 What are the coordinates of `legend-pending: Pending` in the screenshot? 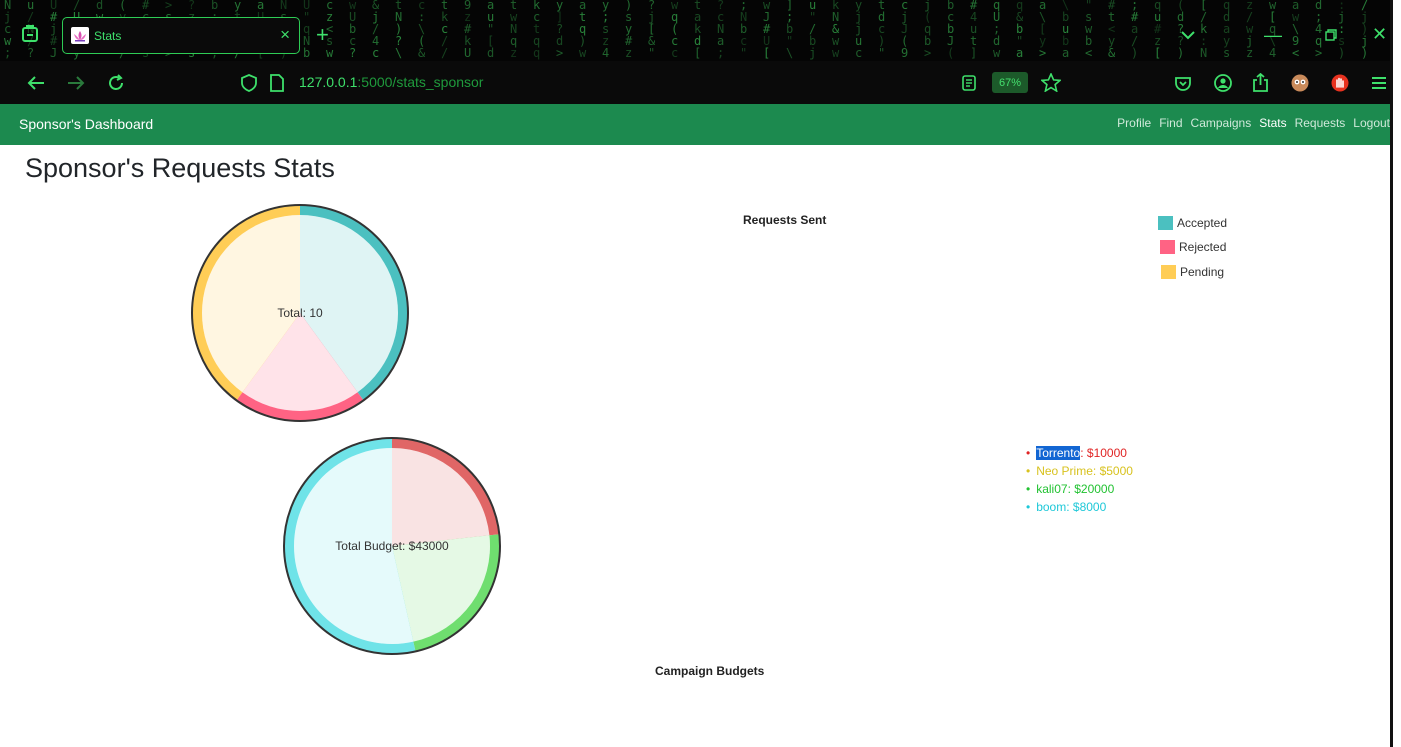 It's located at (1192, 272).